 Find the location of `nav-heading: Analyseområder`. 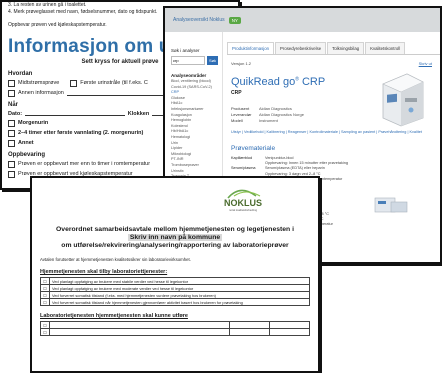

nav-heading: Analyseområder is located at coordinates (189, 75).